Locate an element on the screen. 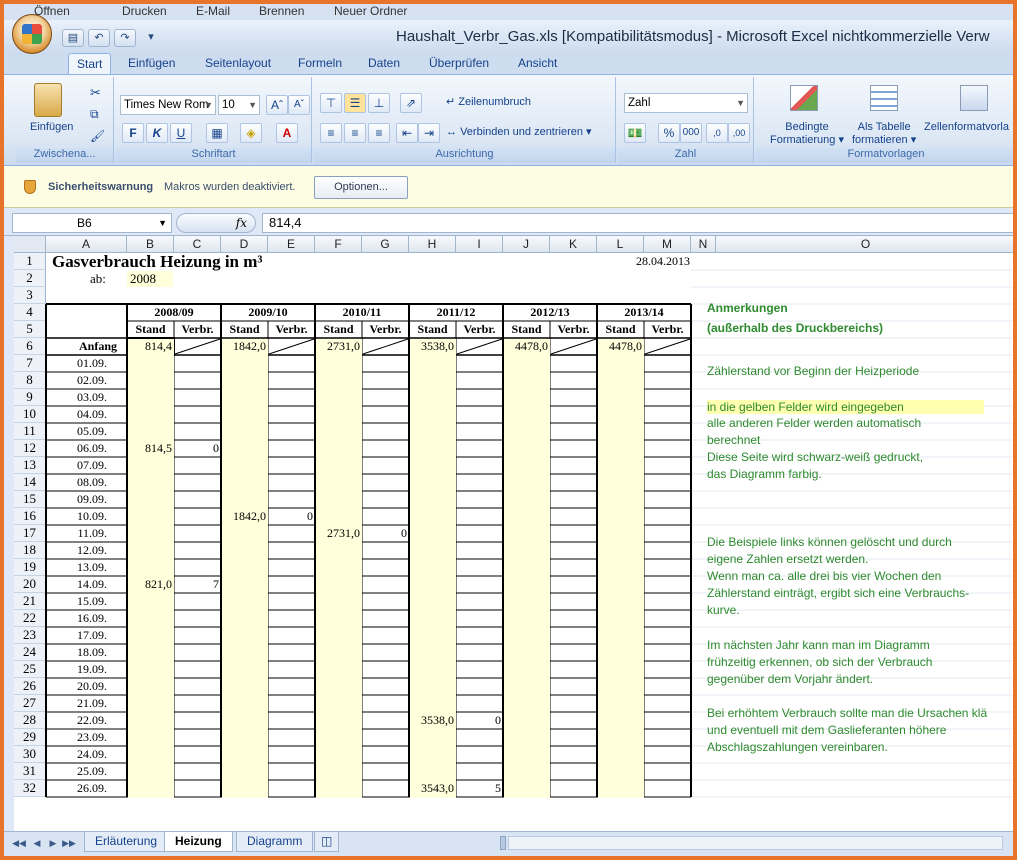 The height and width of the screenshot is (860, 1017). customize-qat-icon: ▾ is located at coordinates (151, 38).